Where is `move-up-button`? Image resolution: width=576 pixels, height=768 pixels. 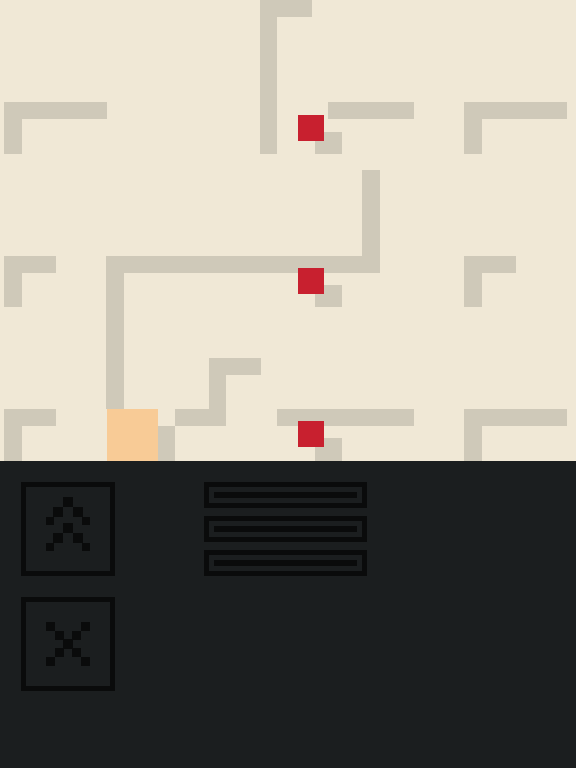
move-up-button is located at coordinates (68, 529).